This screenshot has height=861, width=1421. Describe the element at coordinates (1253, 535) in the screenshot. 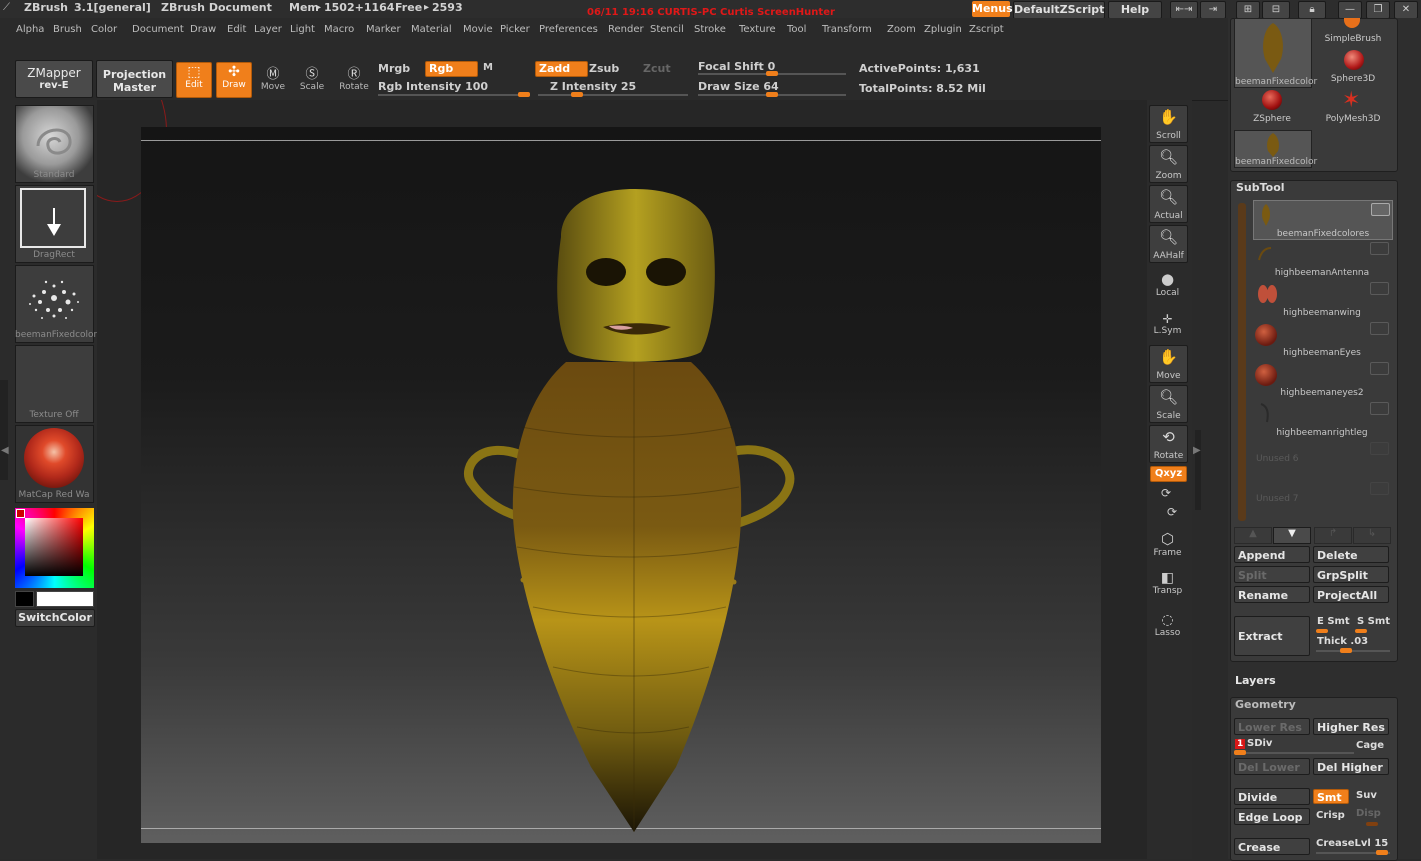

I see `subtool-up-arrow-icon: ▲` at that location.